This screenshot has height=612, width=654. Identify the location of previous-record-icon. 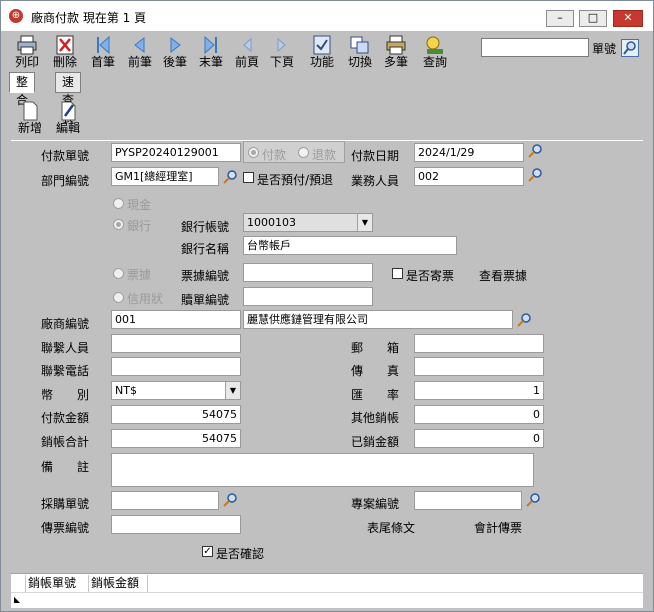
(139, 45).